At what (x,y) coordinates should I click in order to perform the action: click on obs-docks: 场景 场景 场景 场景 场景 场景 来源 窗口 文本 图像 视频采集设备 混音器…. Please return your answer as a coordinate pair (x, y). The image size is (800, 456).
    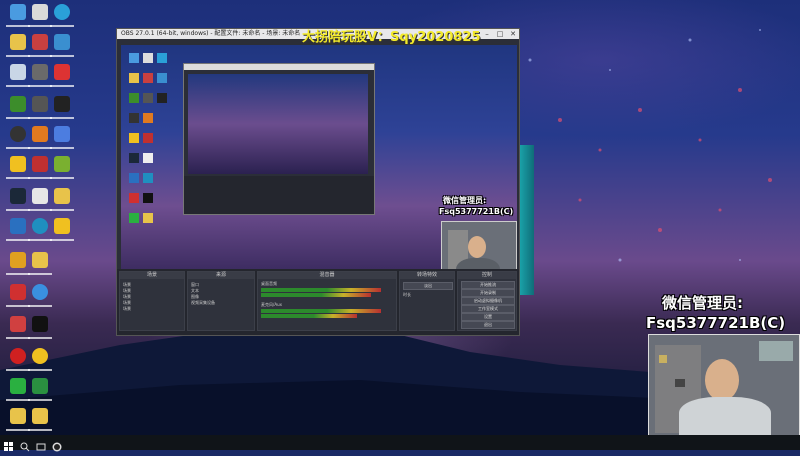
    Looking at the image, I should click on (318, 302).